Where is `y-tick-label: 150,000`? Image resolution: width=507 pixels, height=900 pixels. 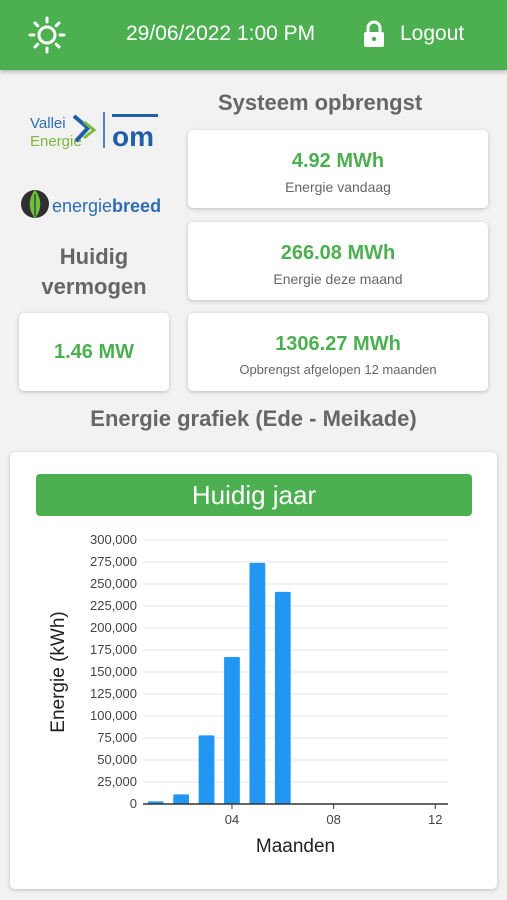 y-tick-label: 150,000 is located at coordinates (113, 671).